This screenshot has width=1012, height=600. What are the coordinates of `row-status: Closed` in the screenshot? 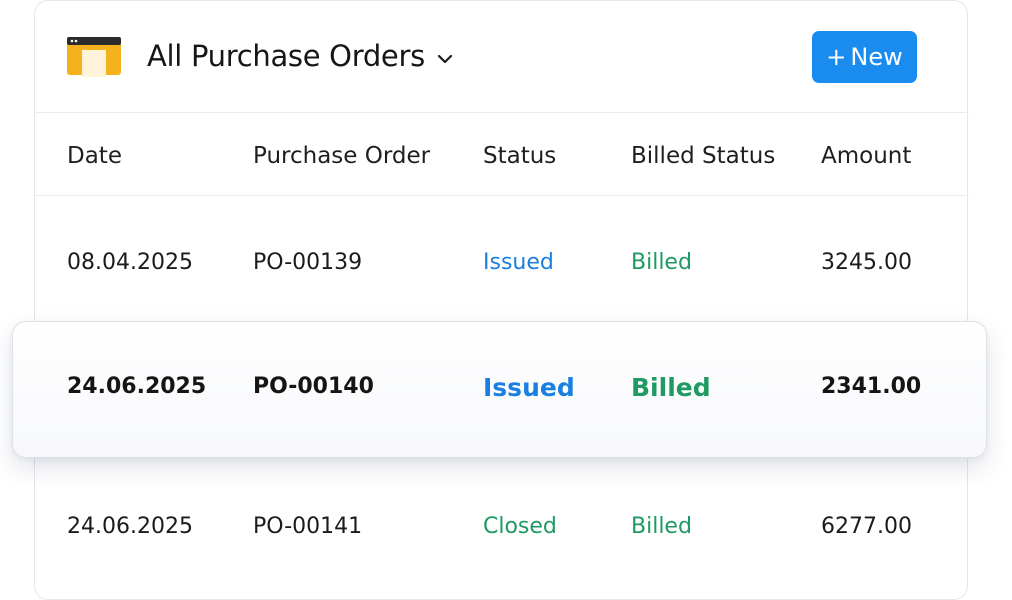 It's located at (520, 526).